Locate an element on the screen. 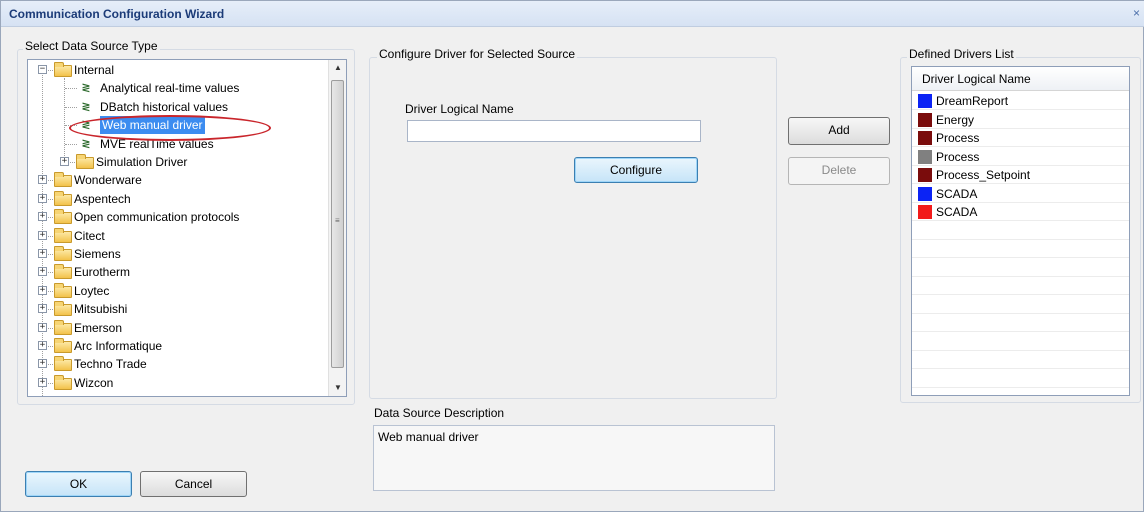 The width and height of the screenshot is (1144, 512). driver-name-label: Driver Logical Name is located at coordinates (459, 109).